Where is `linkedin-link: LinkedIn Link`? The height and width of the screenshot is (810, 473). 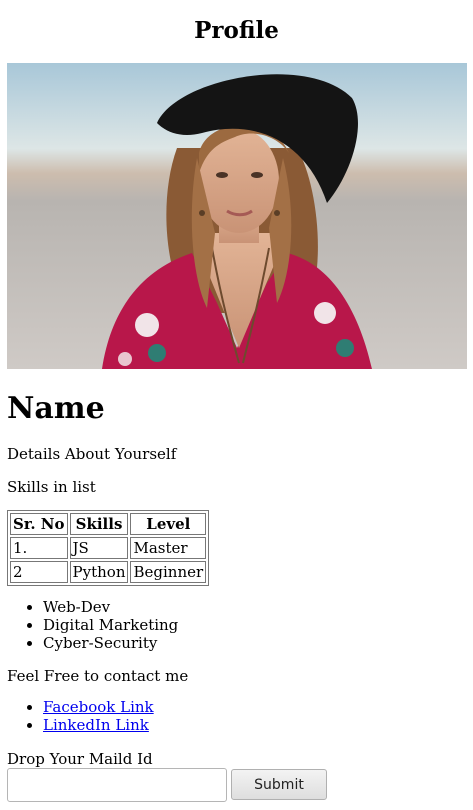
linkedin-link: LinkedIn Link is located at coordinates (96, 725).